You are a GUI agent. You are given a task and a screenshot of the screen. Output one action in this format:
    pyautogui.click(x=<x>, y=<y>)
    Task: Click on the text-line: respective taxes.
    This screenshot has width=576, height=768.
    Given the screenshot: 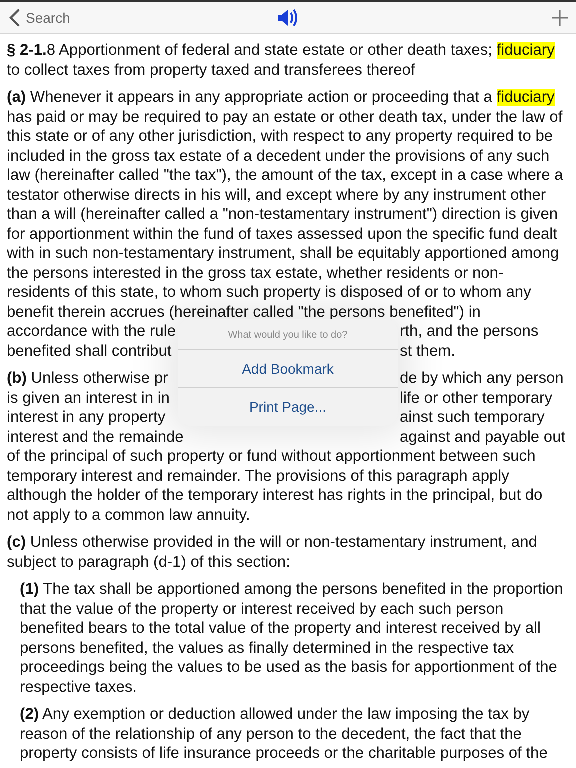 What is the action you would take?
    pyautogui.click(x=79, y=687)
    